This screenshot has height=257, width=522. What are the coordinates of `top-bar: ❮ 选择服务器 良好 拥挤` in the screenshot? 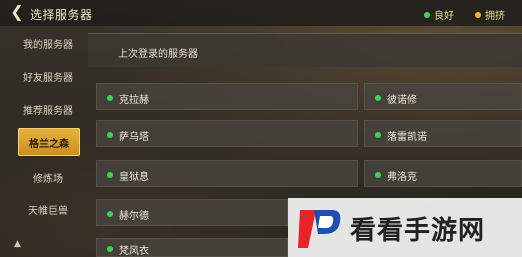 It's located at (261, 13).